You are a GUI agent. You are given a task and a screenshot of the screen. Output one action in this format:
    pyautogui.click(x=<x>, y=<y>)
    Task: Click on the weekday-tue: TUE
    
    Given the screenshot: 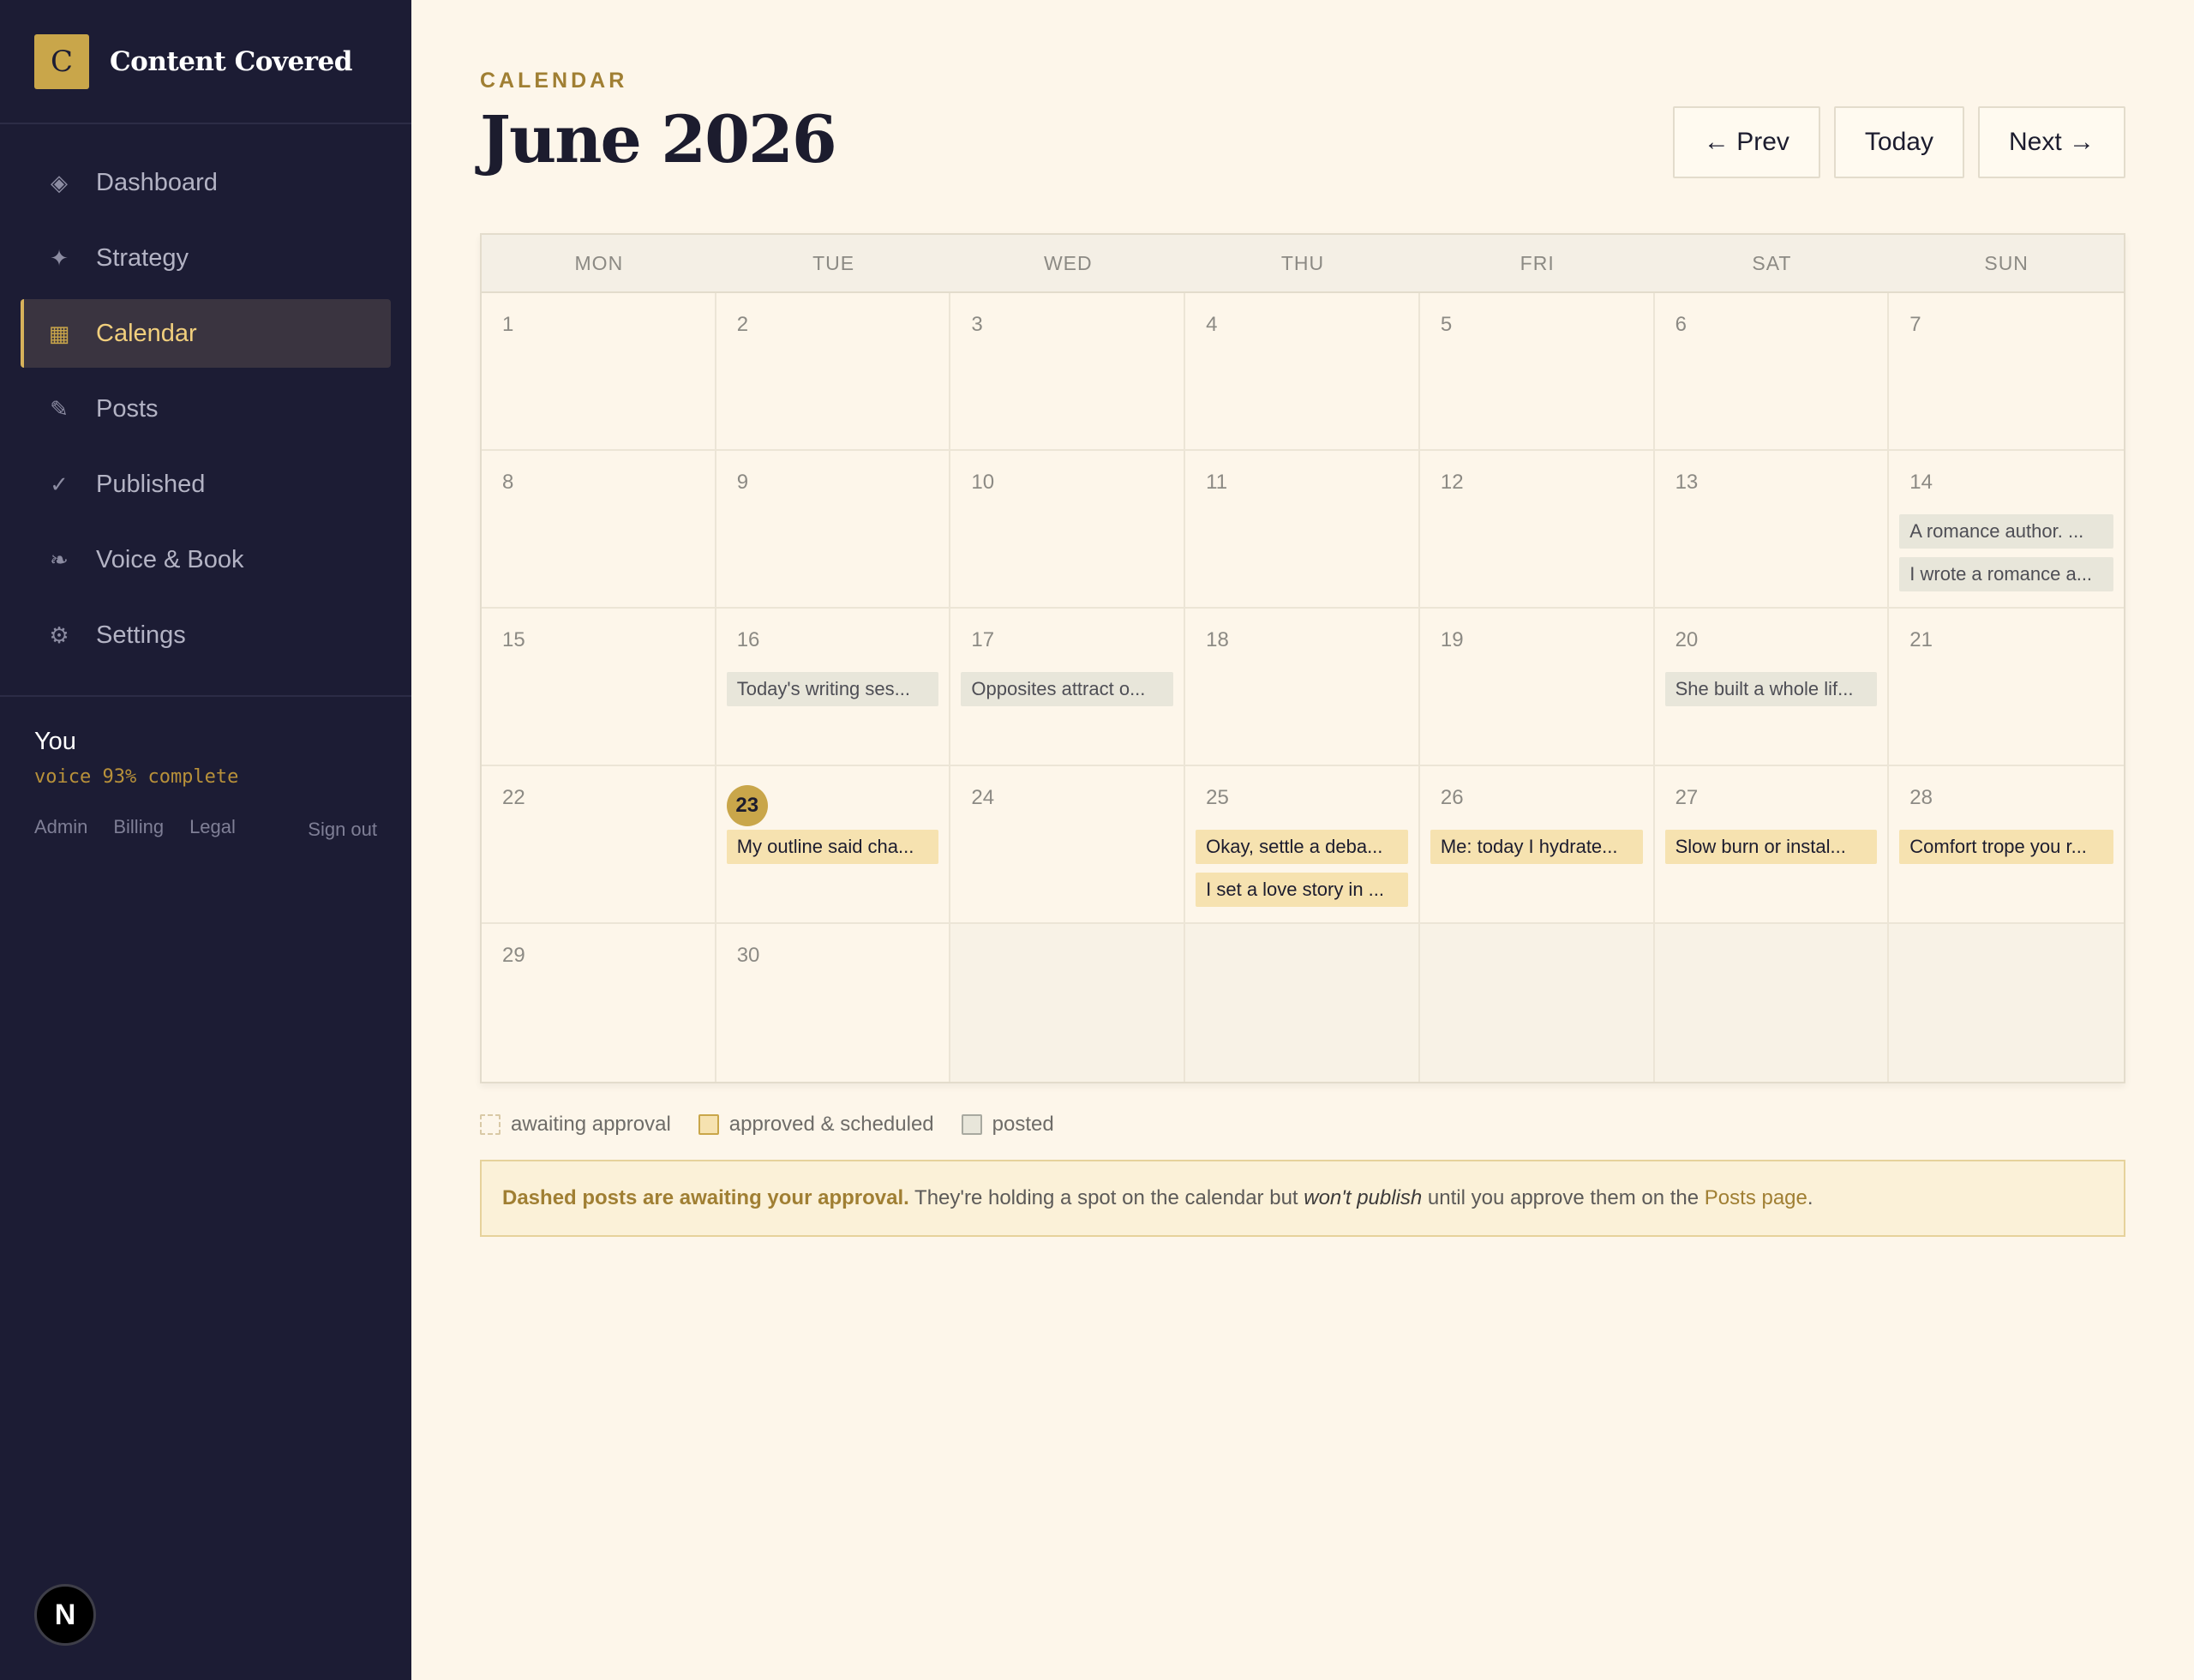 What is the action you would take?
    pyautogui.click(x=833, y=262)
    